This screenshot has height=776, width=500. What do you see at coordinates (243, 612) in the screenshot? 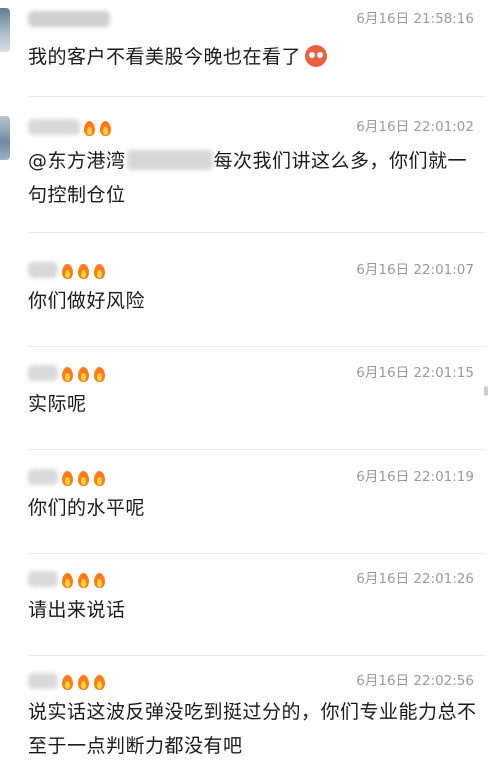
I see `chat-message: 6月16日 22:01:26 请出来说话` at bounding box center [243, 612].